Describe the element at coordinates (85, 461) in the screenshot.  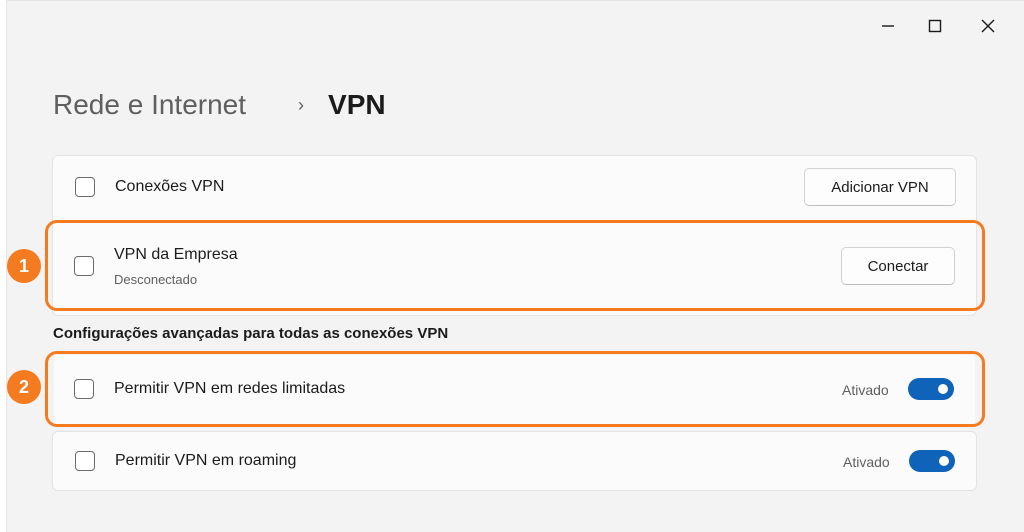
I see `setting-roaming-checkbox` at that location.